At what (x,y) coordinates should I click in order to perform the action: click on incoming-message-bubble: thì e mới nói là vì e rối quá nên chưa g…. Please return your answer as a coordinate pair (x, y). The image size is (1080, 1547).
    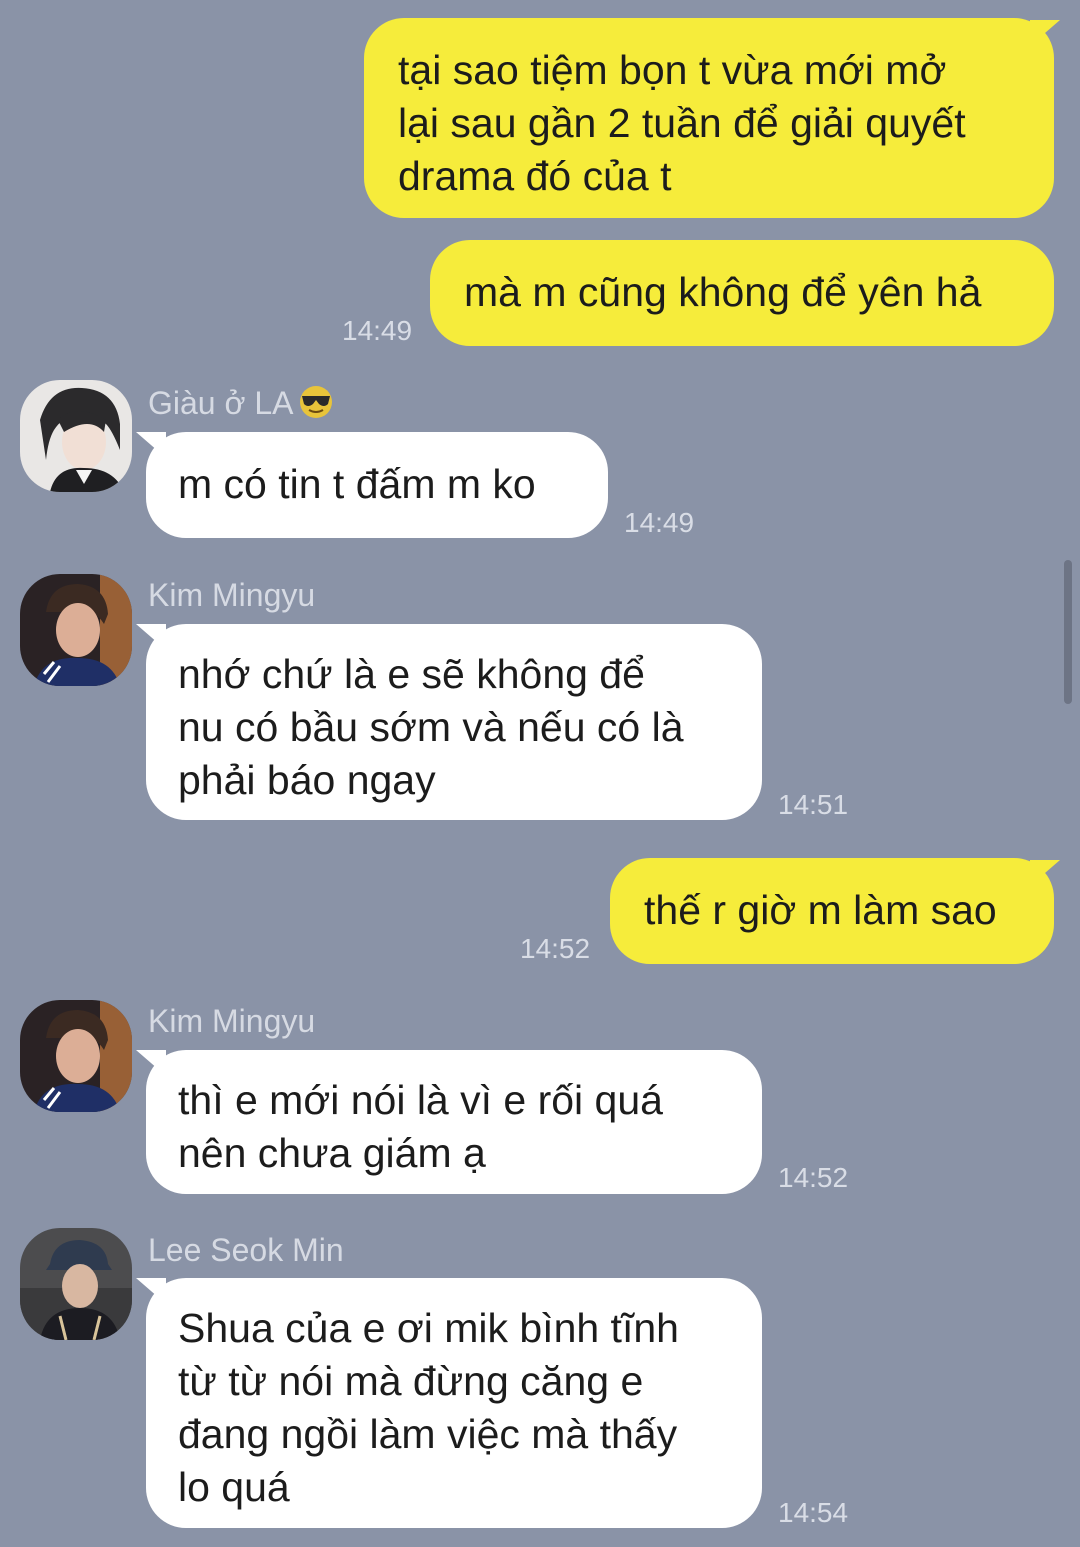
    Looking at the image, I should click on (454, 1122).